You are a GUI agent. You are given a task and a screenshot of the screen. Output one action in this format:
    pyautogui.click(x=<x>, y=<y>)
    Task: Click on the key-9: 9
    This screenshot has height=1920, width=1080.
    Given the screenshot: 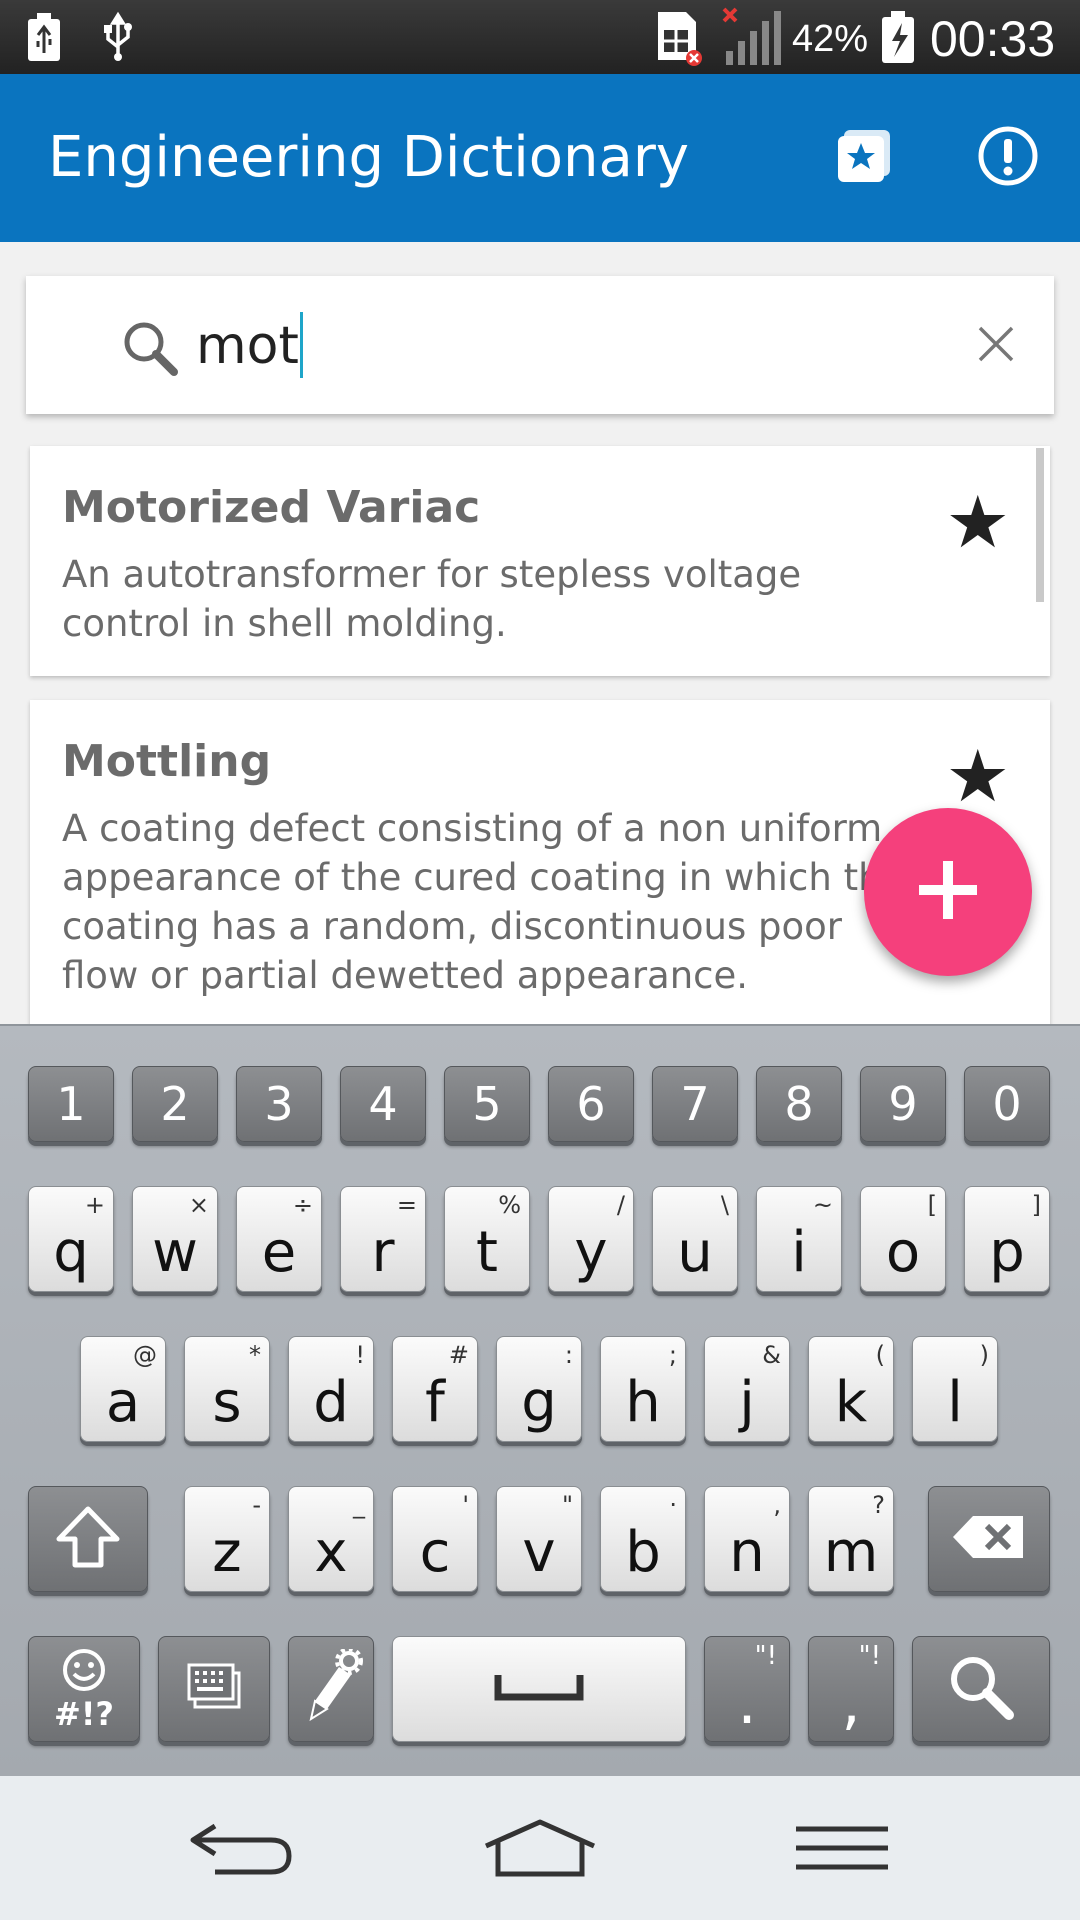 What is the action you would take?
    pyautogui.click(x=903, y=1104)
    